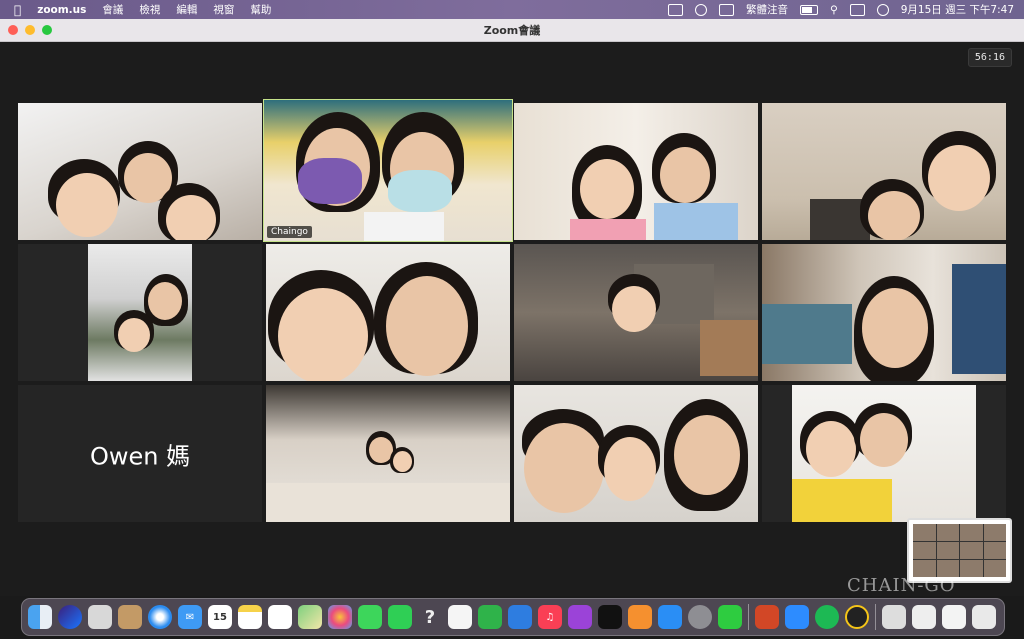  Describe the element at coordinates (580, 617) in the screenshot. I see `podcasts-icon` at that location.